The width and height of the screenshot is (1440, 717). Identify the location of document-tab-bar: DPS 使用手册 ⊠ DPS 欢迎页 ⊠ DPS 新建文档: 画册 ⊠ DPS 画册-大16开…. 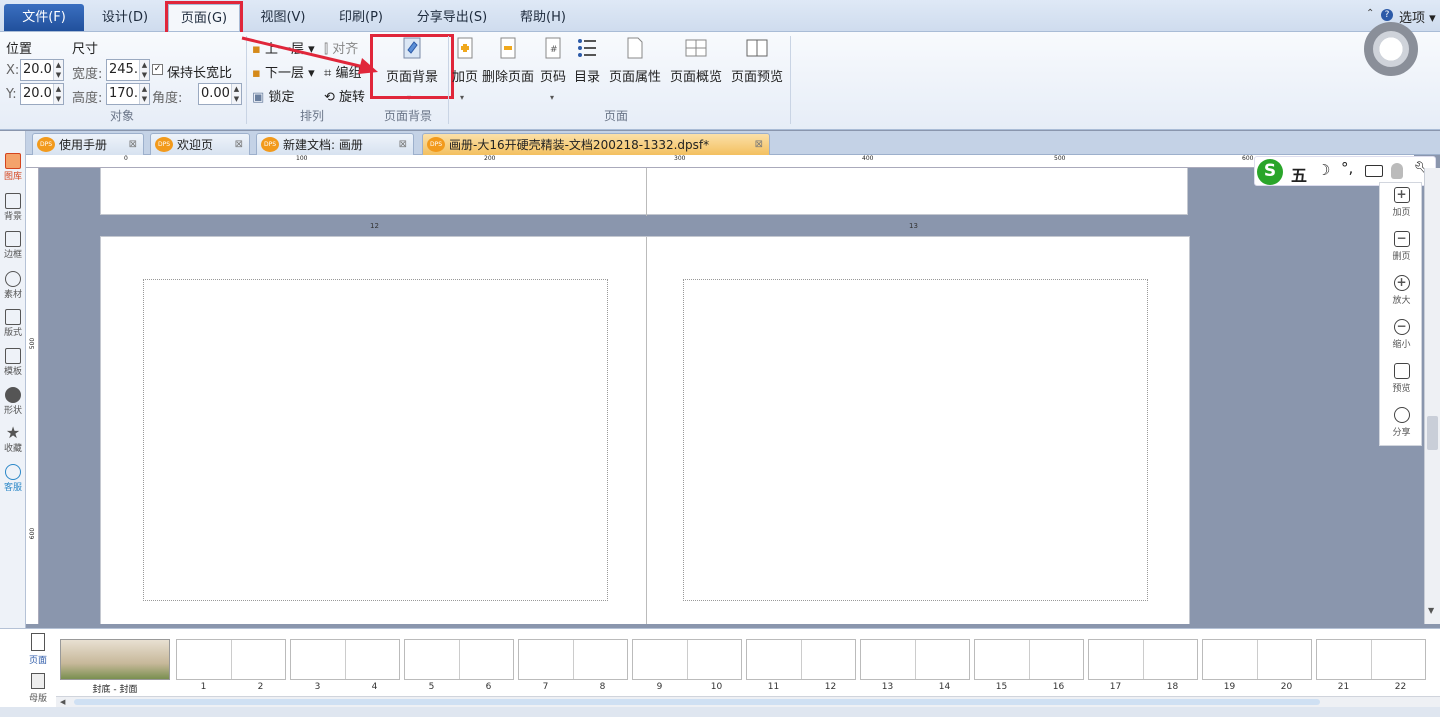
(733, 143).